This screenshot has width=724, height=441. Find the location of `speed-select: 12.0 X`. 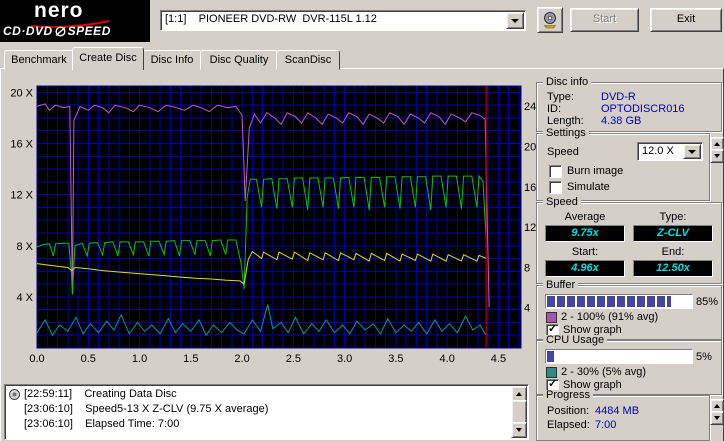

speed-select: 12.0 X is located at coordinates (670, 151).